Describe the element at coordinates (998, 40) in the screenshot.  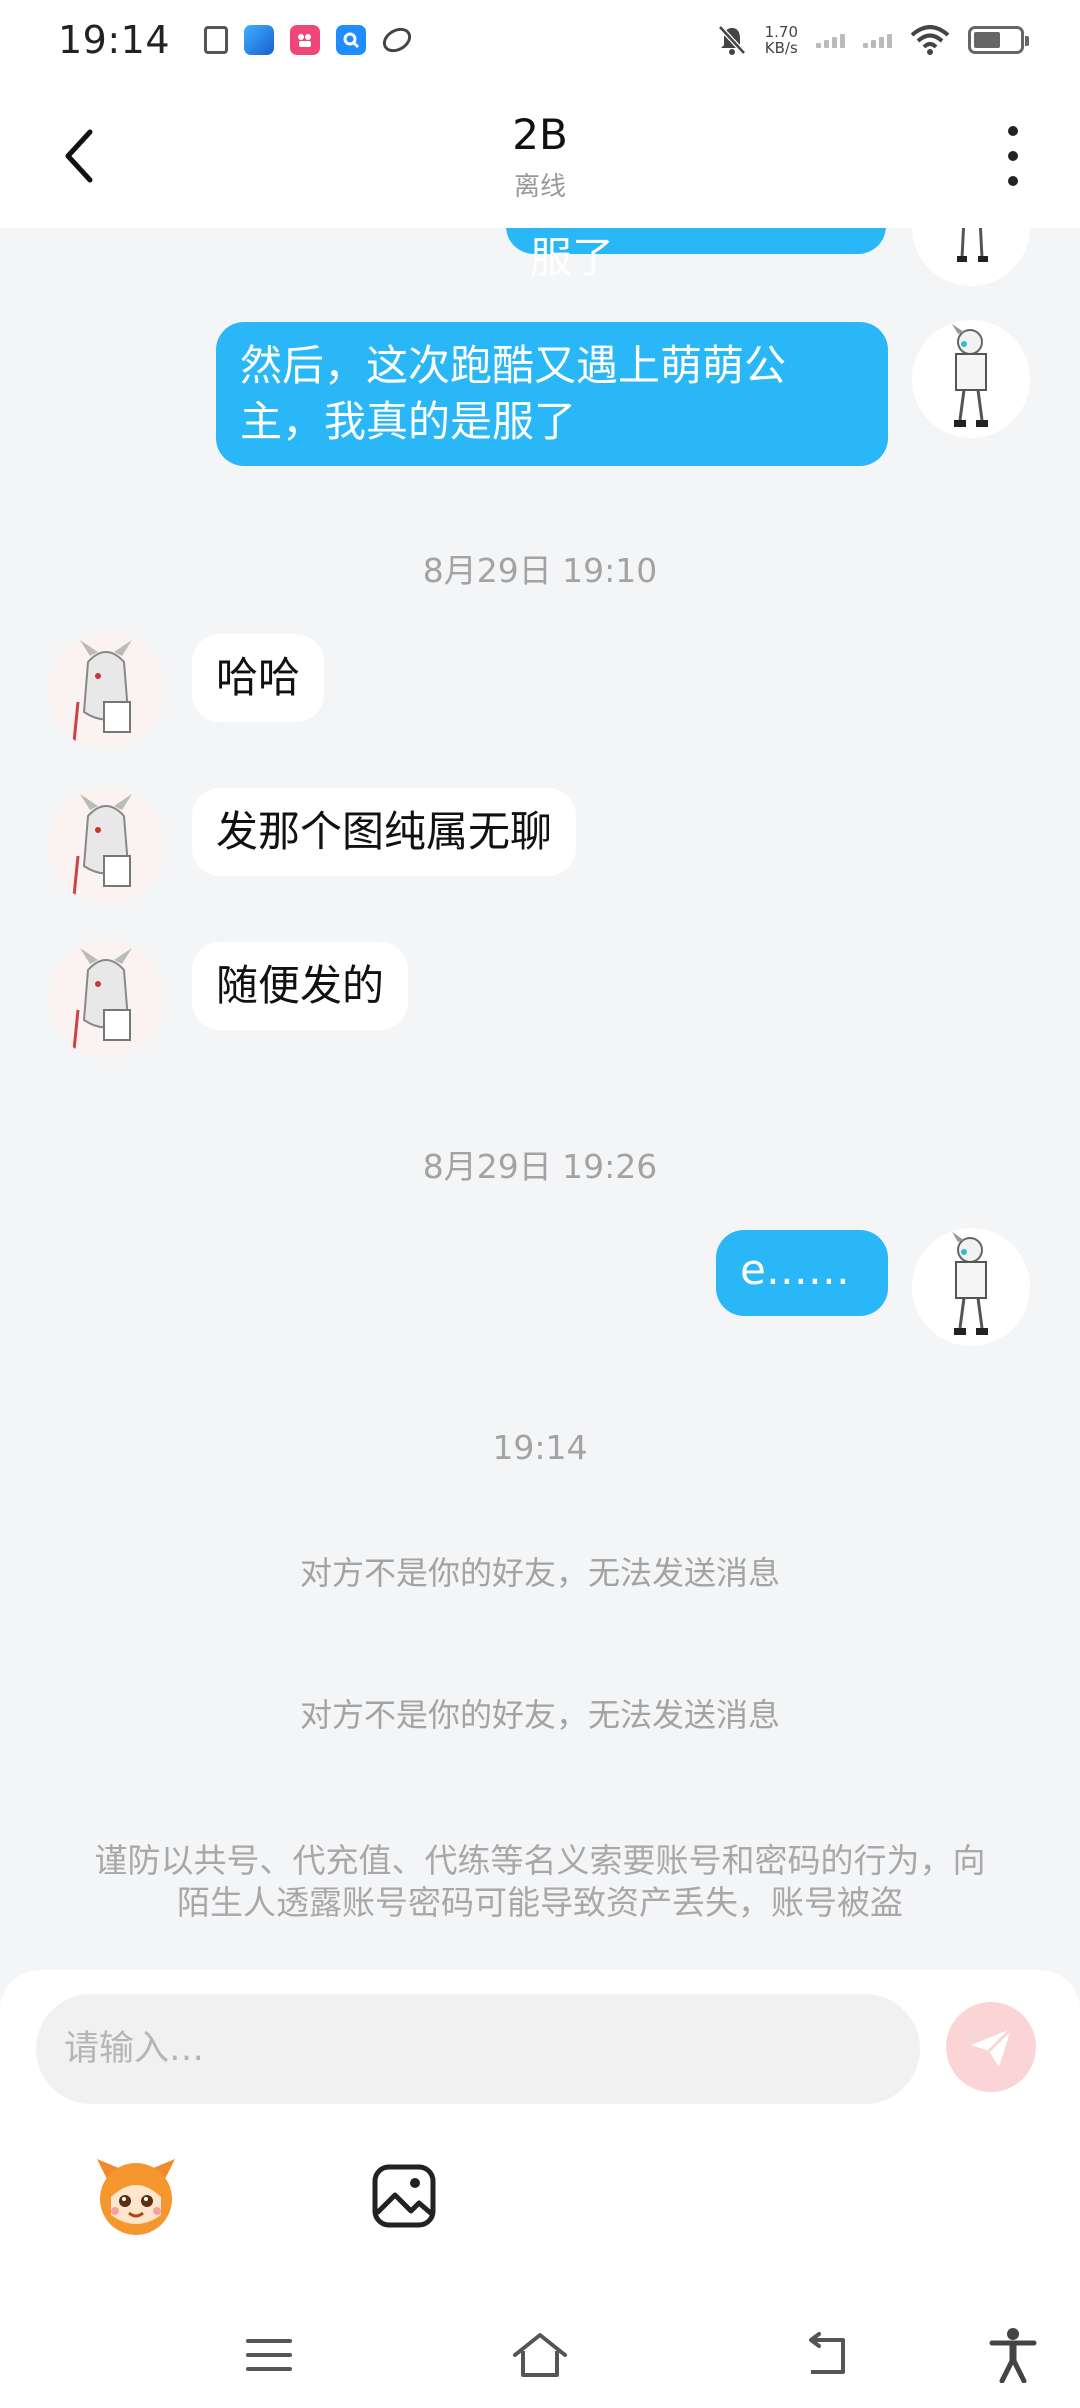
I see `battery-icon` at that location.